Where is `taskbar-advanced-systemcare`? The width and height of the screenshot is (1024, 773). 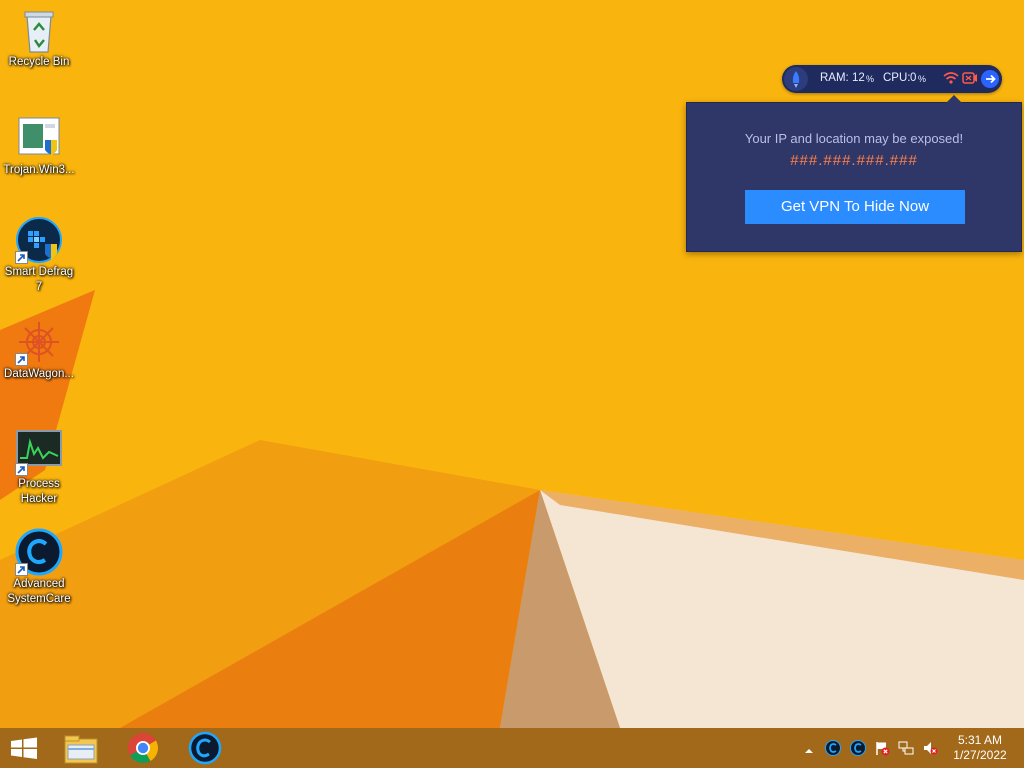
taskbar-advanced-systemcare is located at coordinates (205, 748).